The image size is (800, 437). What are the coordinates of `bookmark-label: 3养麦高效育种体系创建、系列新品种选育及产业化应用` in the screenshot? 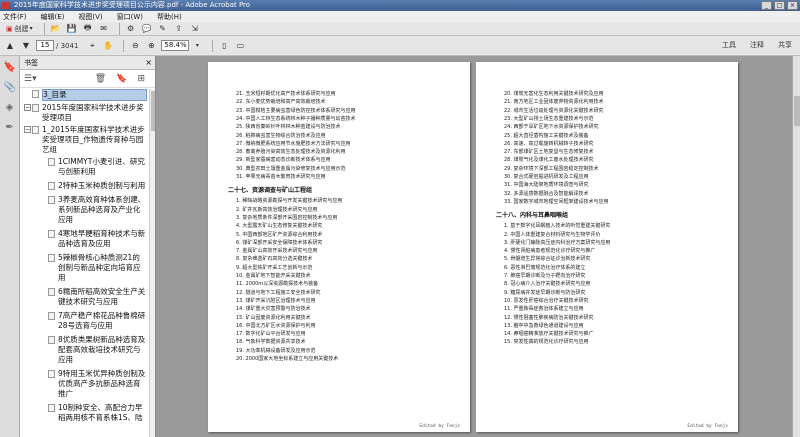 It's located at (102, 209).